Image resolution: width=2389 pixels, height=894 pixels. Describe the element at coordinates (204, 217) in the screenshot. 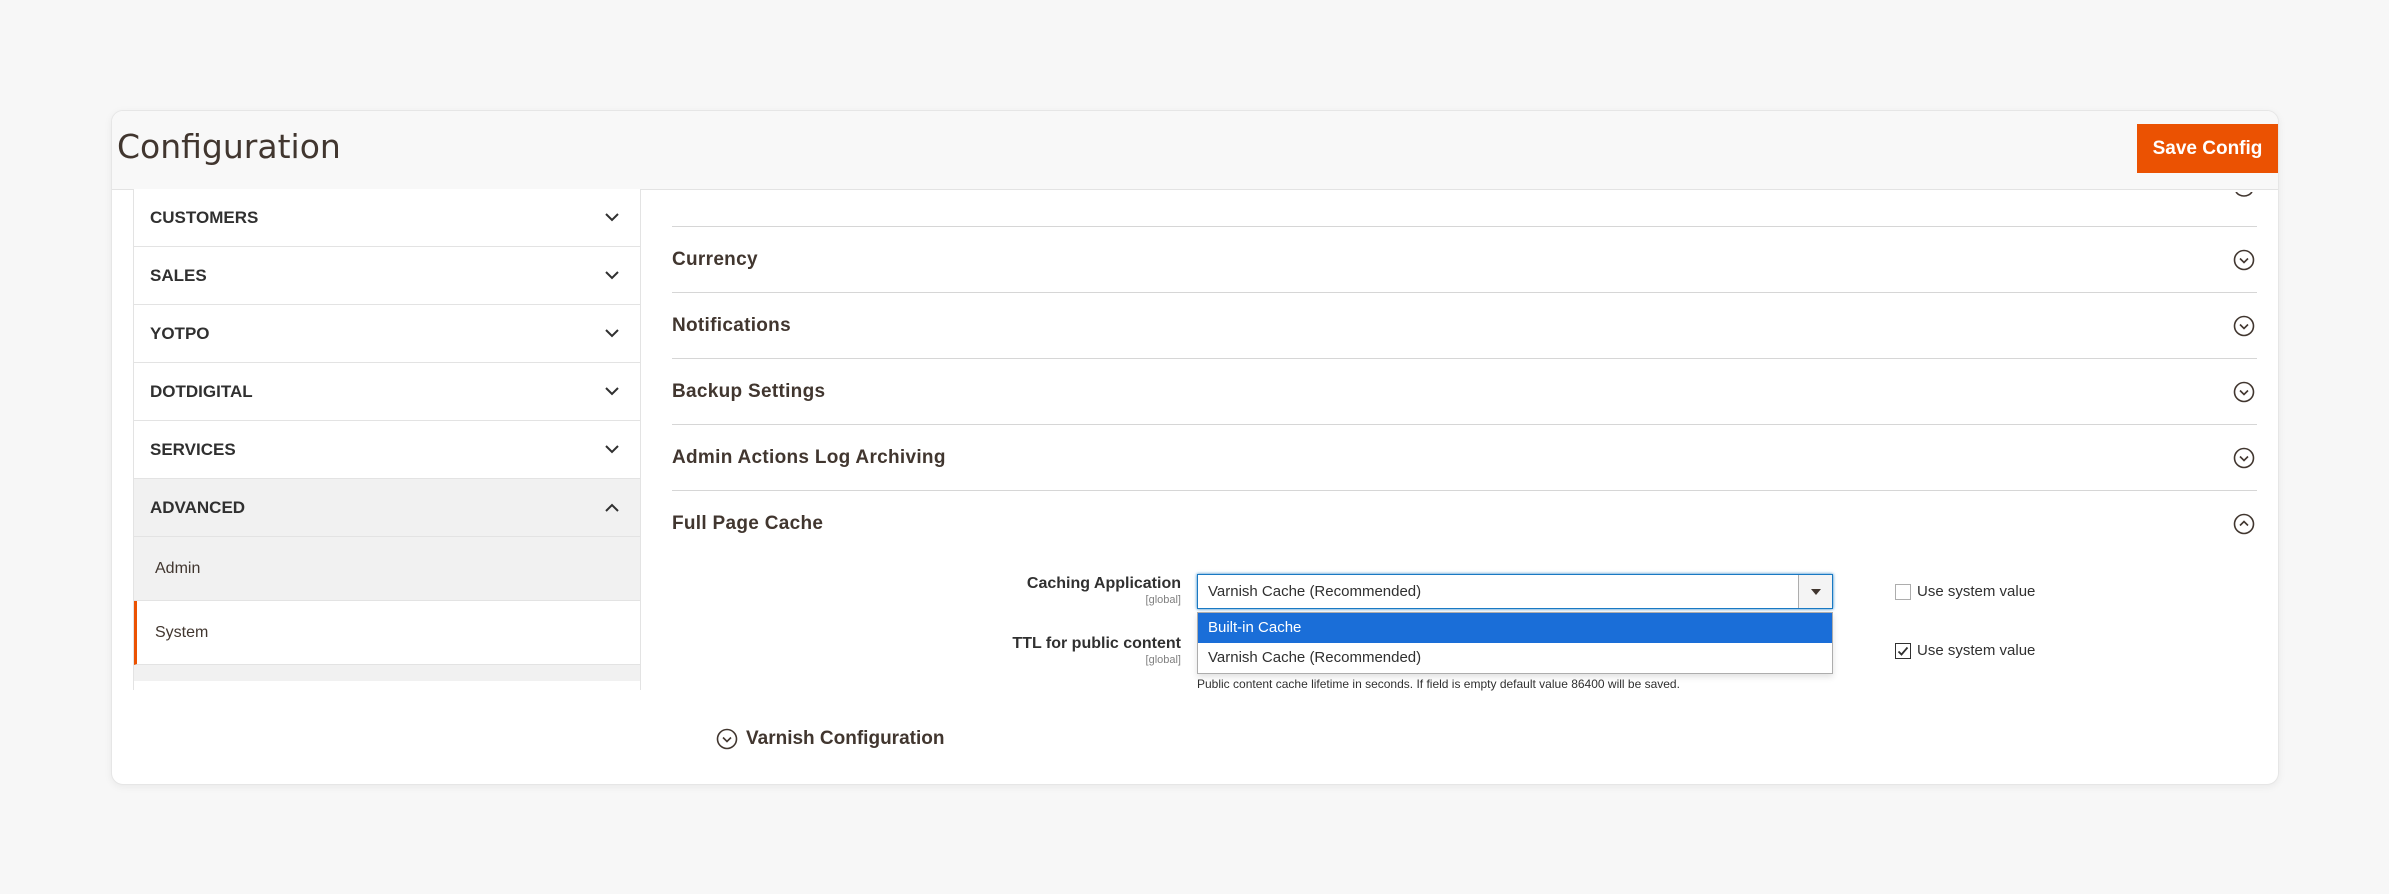

I see `sidebar-section-label: CUSTOMERS` at that location.